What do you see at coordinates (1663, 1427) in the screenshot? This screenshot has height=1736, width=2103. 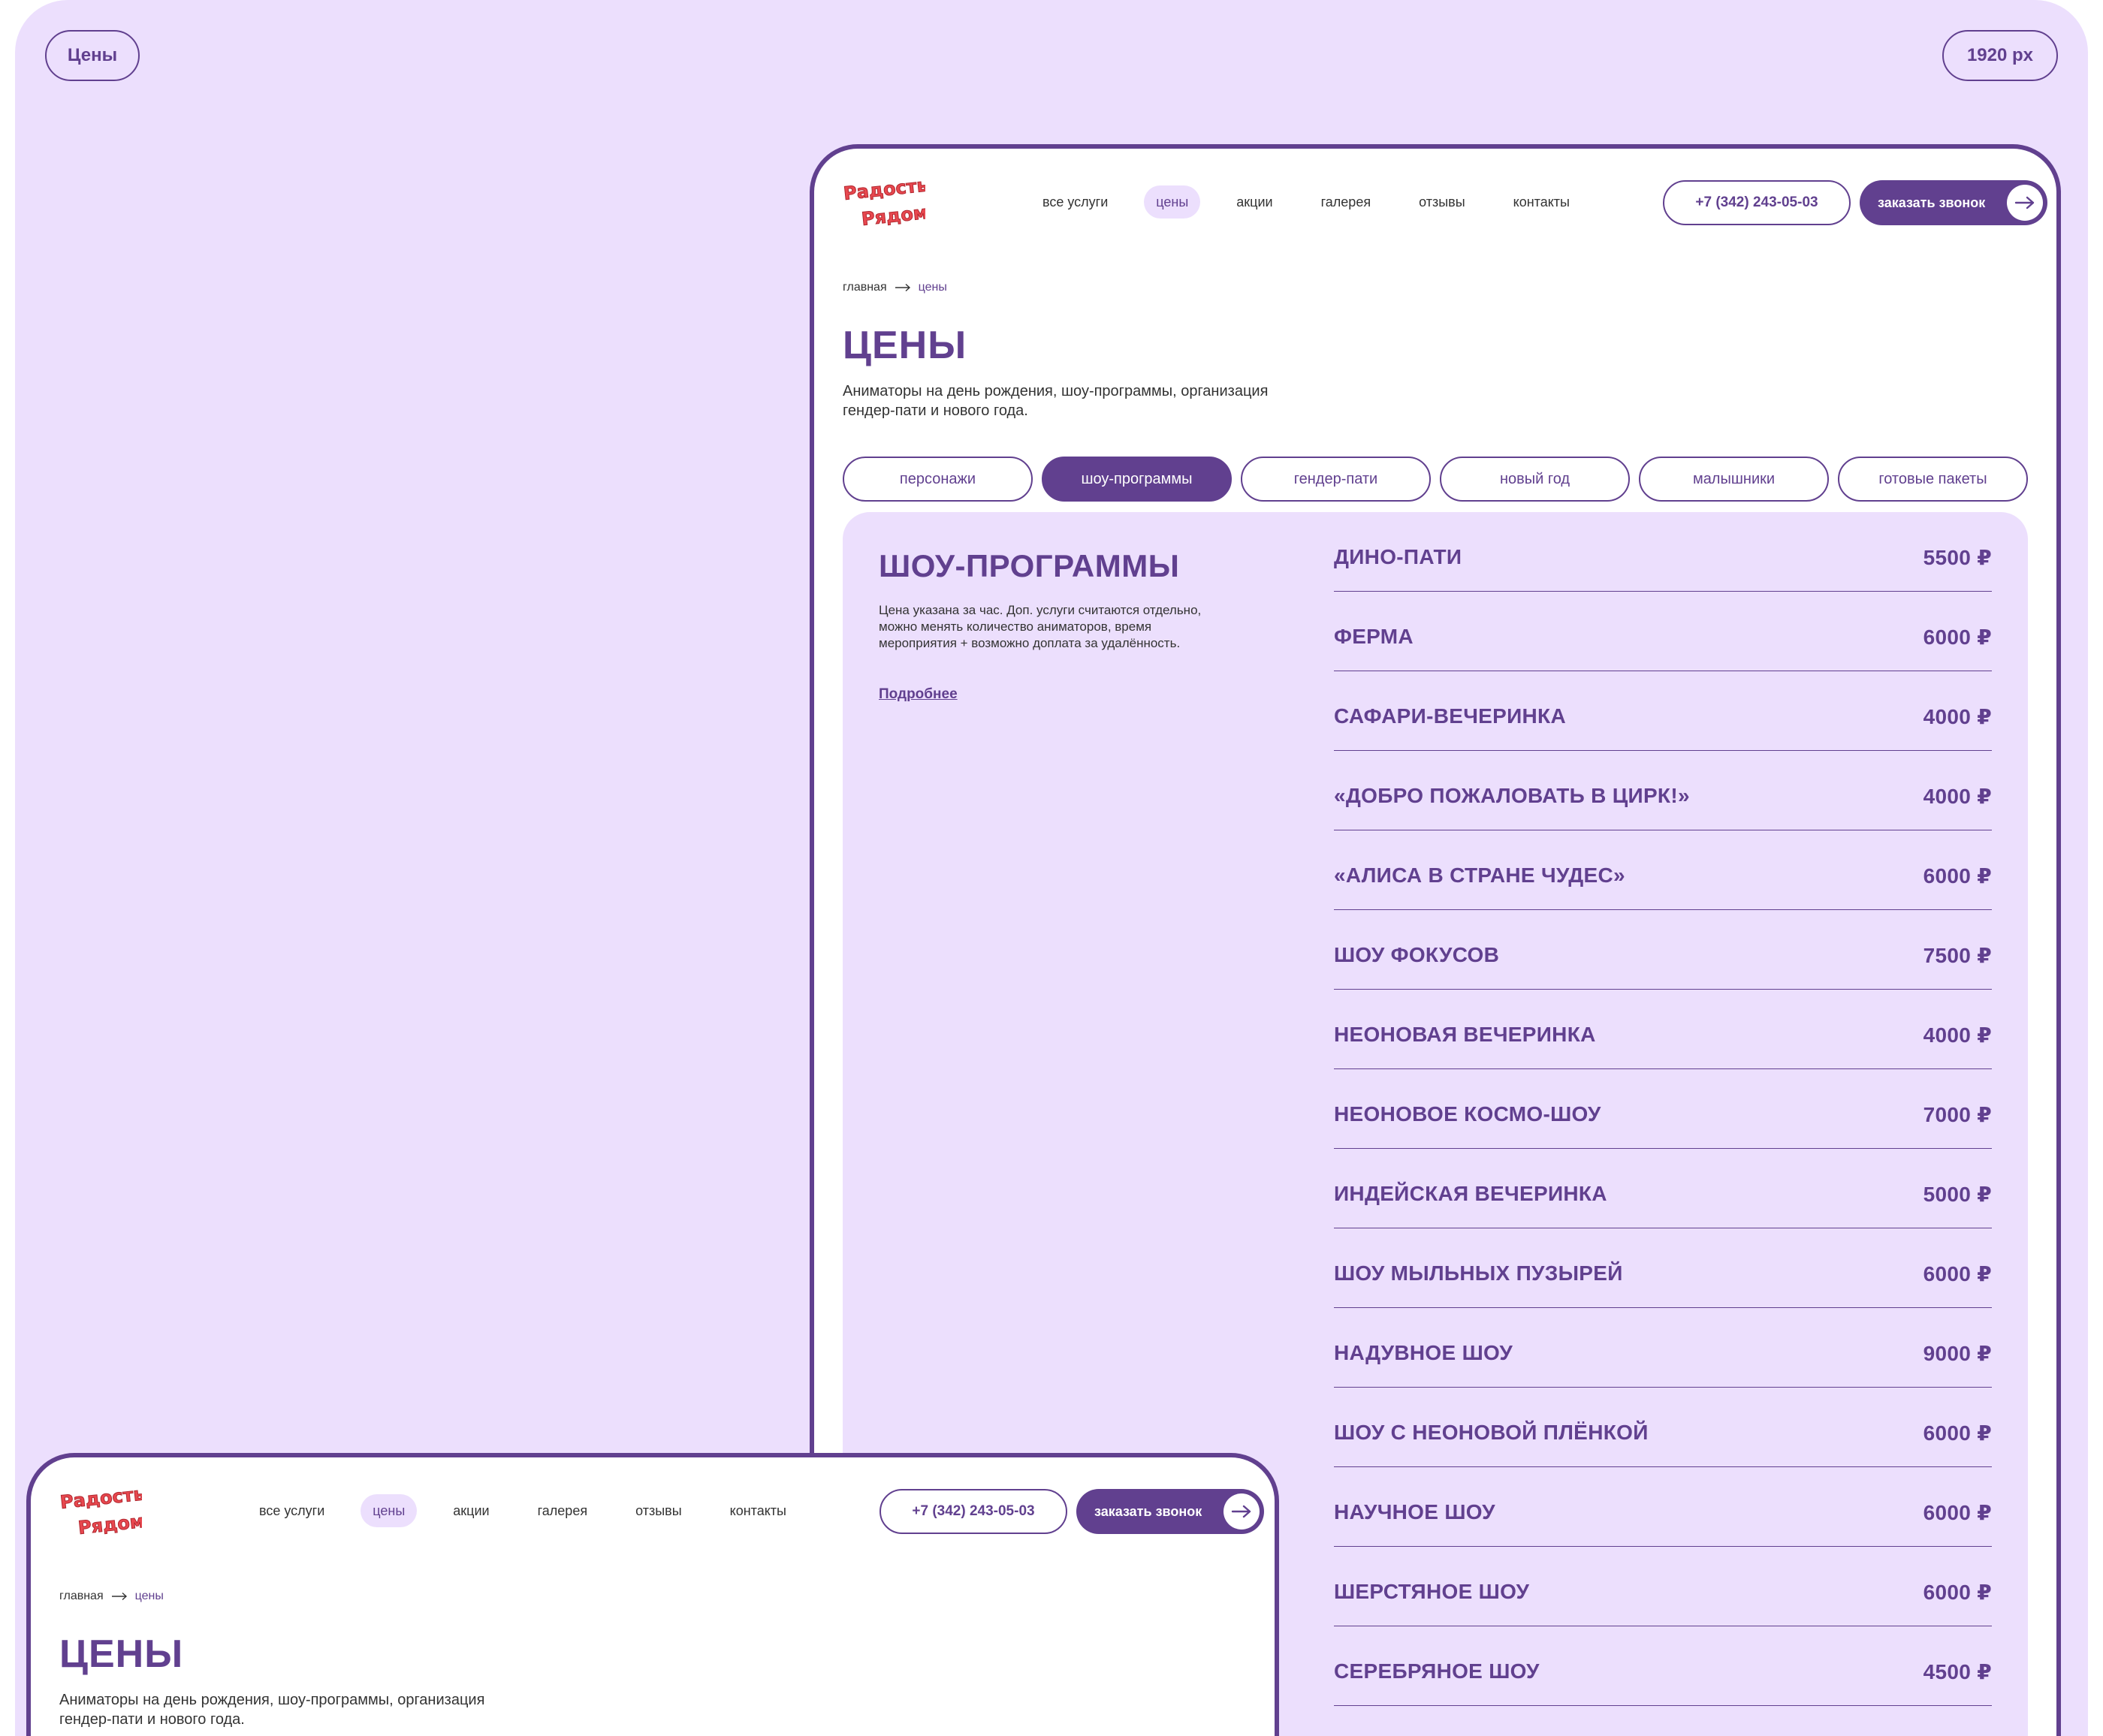 I see `price-row: ШОУ С НЕОНОВОЙ ПЛЁНКОЙ 6000 ₽` at bounding box center [1663, 1427].